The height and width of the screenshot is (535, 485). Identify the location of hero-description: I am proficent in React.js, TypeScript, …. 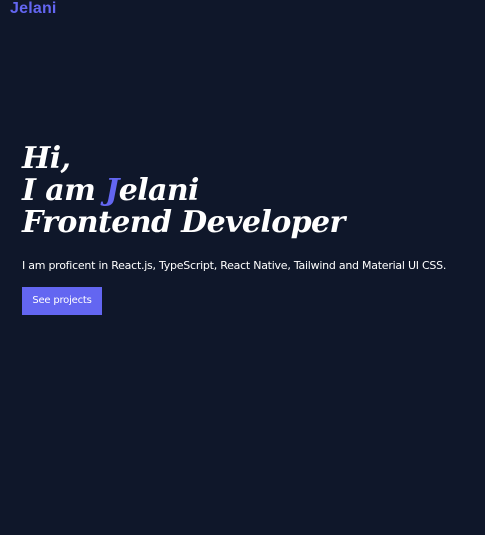
(234, 265).